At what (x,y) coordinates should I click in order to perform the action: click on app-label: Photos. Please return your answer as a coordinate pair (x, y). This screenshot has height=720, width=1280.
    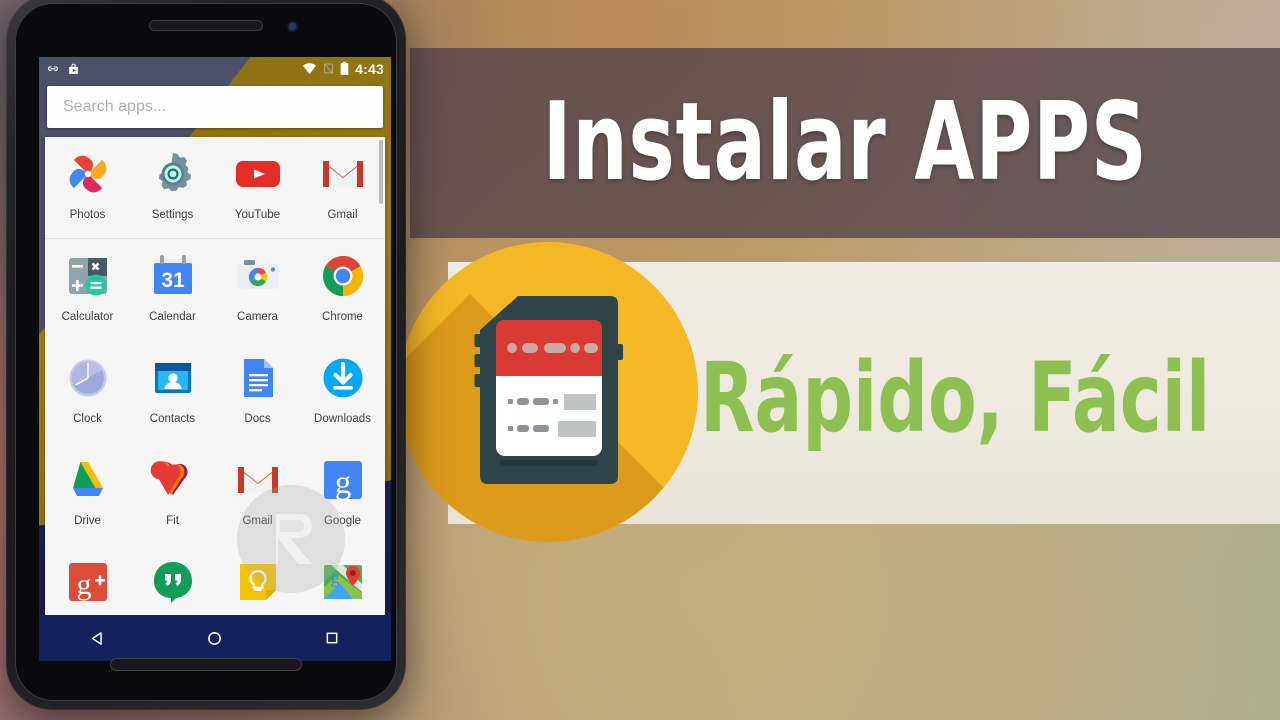
    Looking at the image, I should click on (87, 215).